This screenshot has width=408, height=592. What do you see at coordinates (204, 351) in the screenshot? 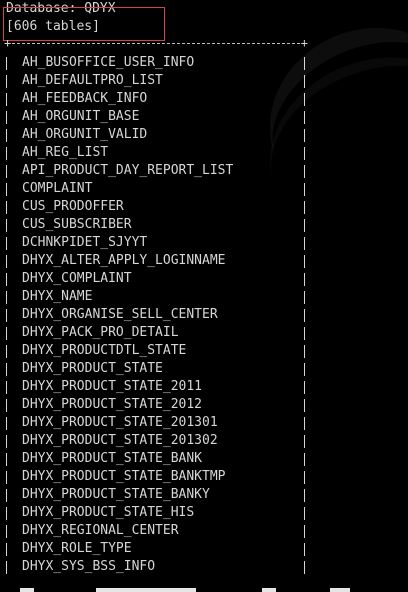
I see `table-row: DHYX_PRODUCTDTL_STATE` at bounding box center [204, 351].